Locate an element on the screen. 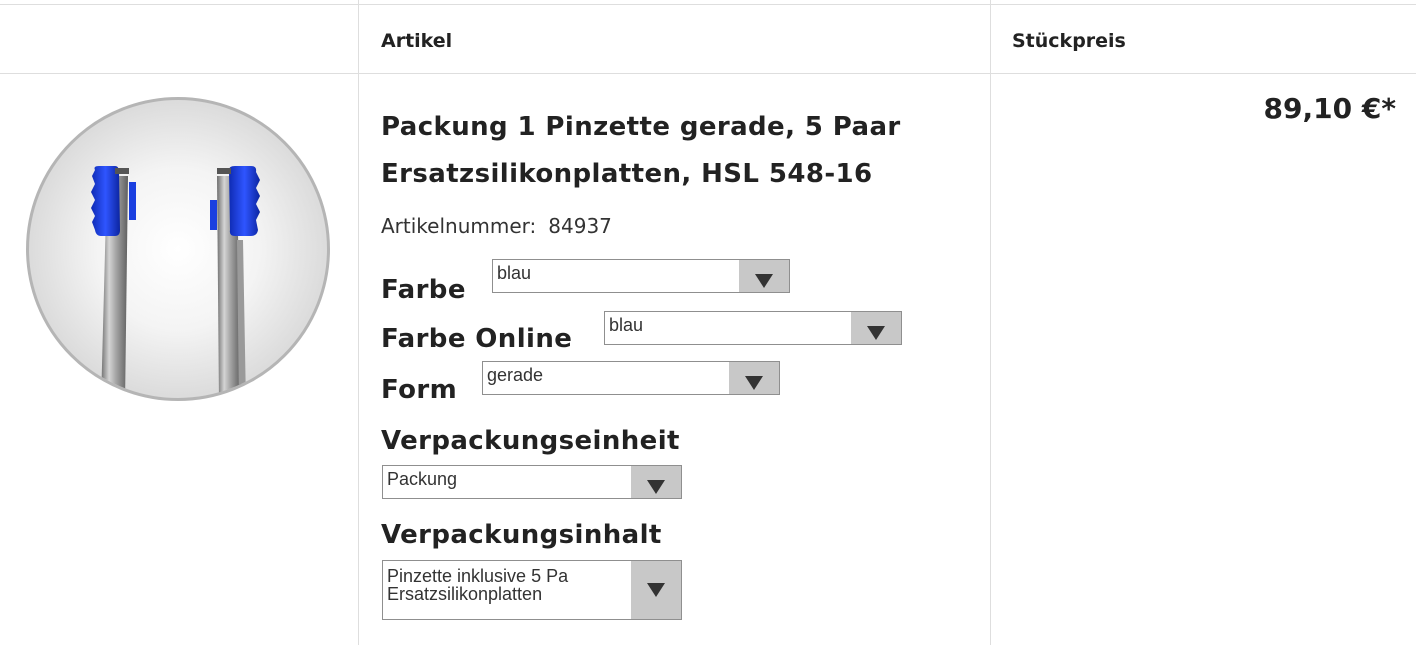 This screenshot has height=645, width=1416. option-label-farbe-online: Farbe Online is located at coordinates (477, 339).